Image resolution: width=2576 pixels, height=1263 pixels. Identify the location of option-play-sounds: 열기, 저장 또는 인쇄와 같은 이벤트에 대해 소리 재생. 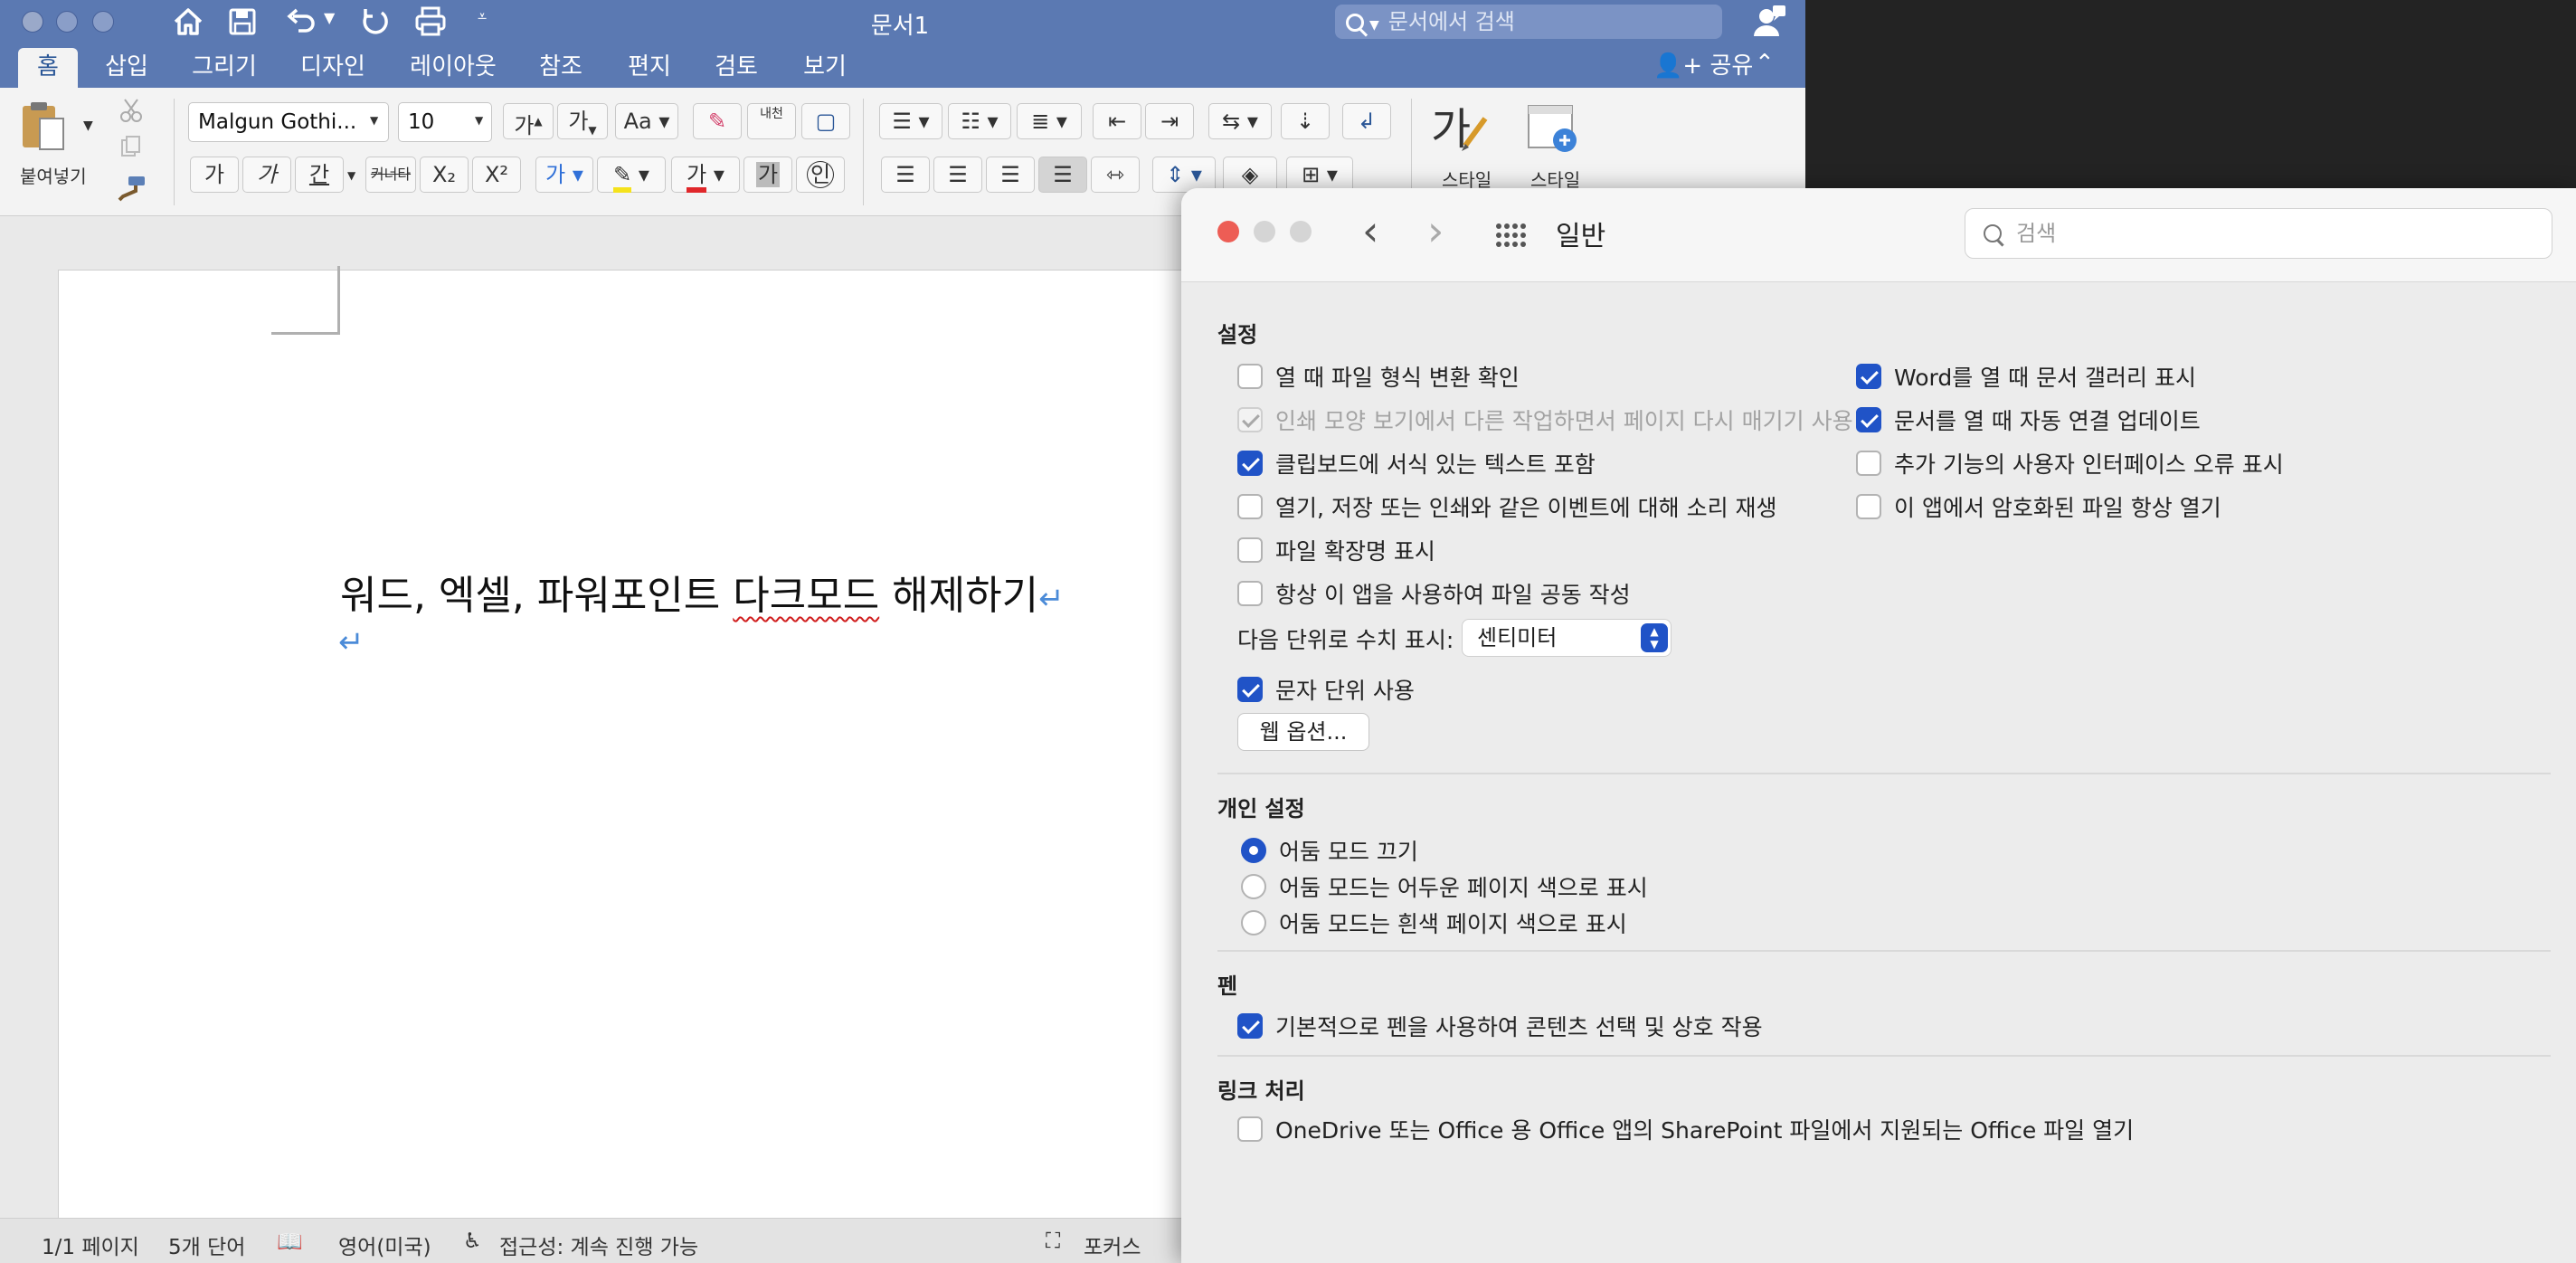
(1507, 506).